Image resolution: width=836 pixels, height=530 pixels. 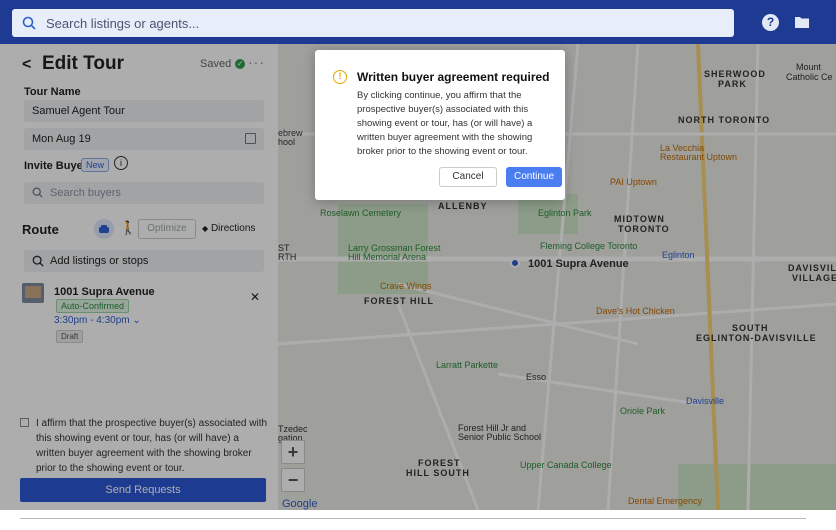 I want to click on map-label: Eglinton Park, so click(x=565, y=213).